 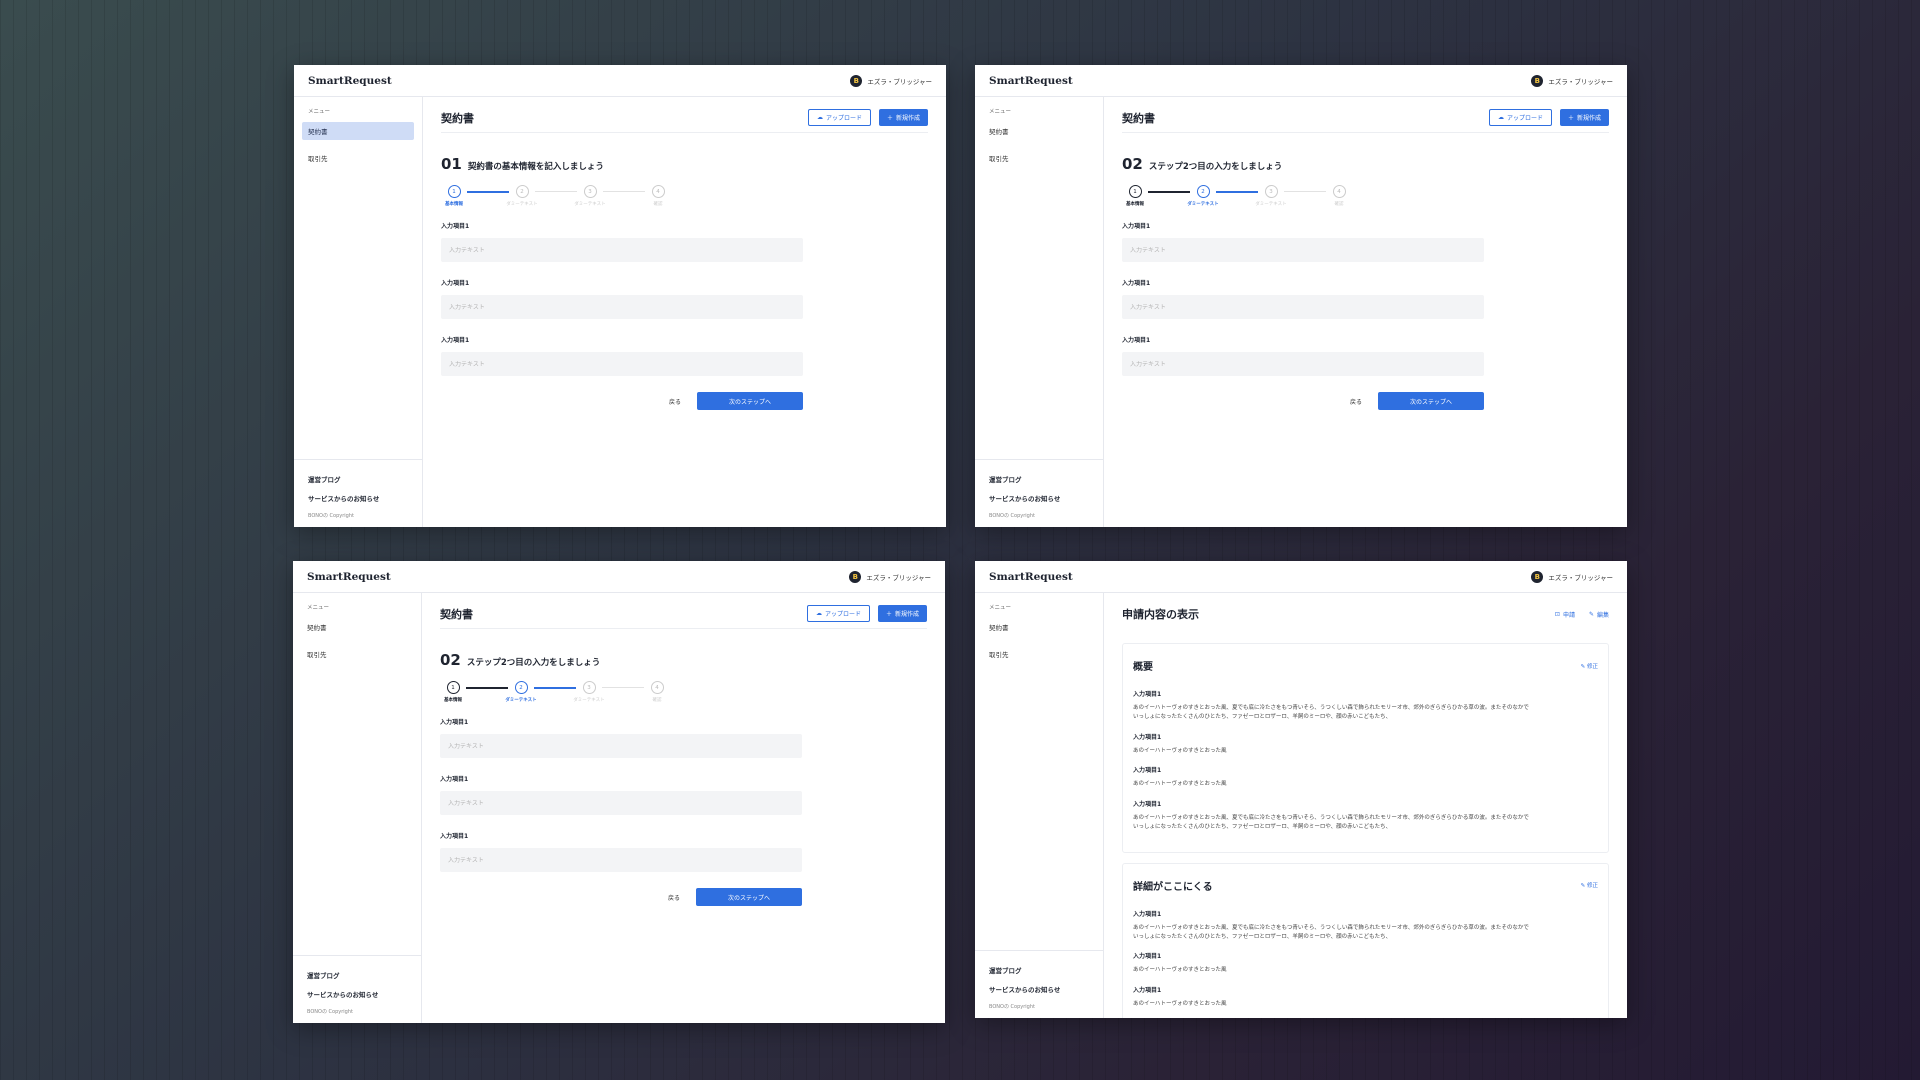 I want to click on topbar: SmartRequest B エズラ・ブリッジャー, so click(x=1301, y=577).